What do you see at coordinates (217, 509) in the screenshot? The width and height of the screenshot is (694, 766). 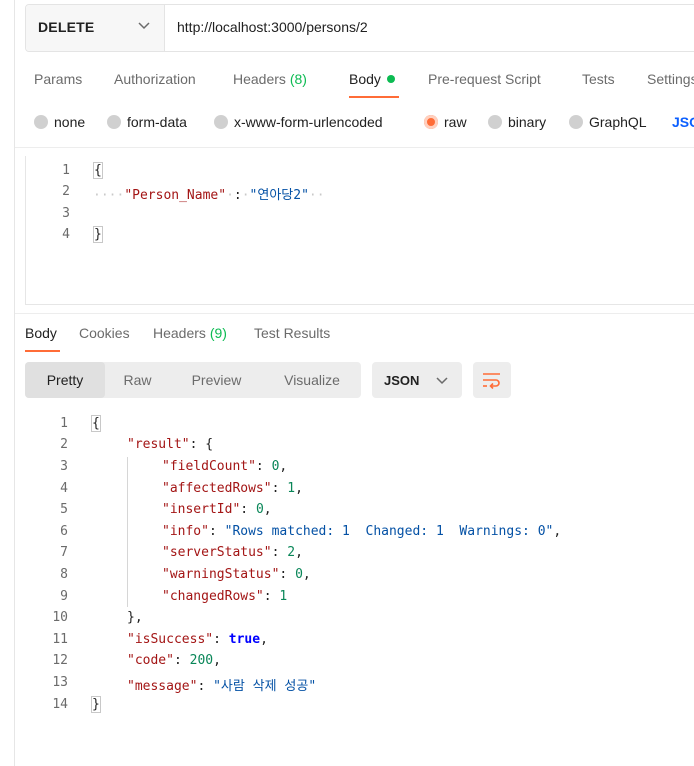 I see `code-line: "insertId": 0,` at bounding box center [217, 509].